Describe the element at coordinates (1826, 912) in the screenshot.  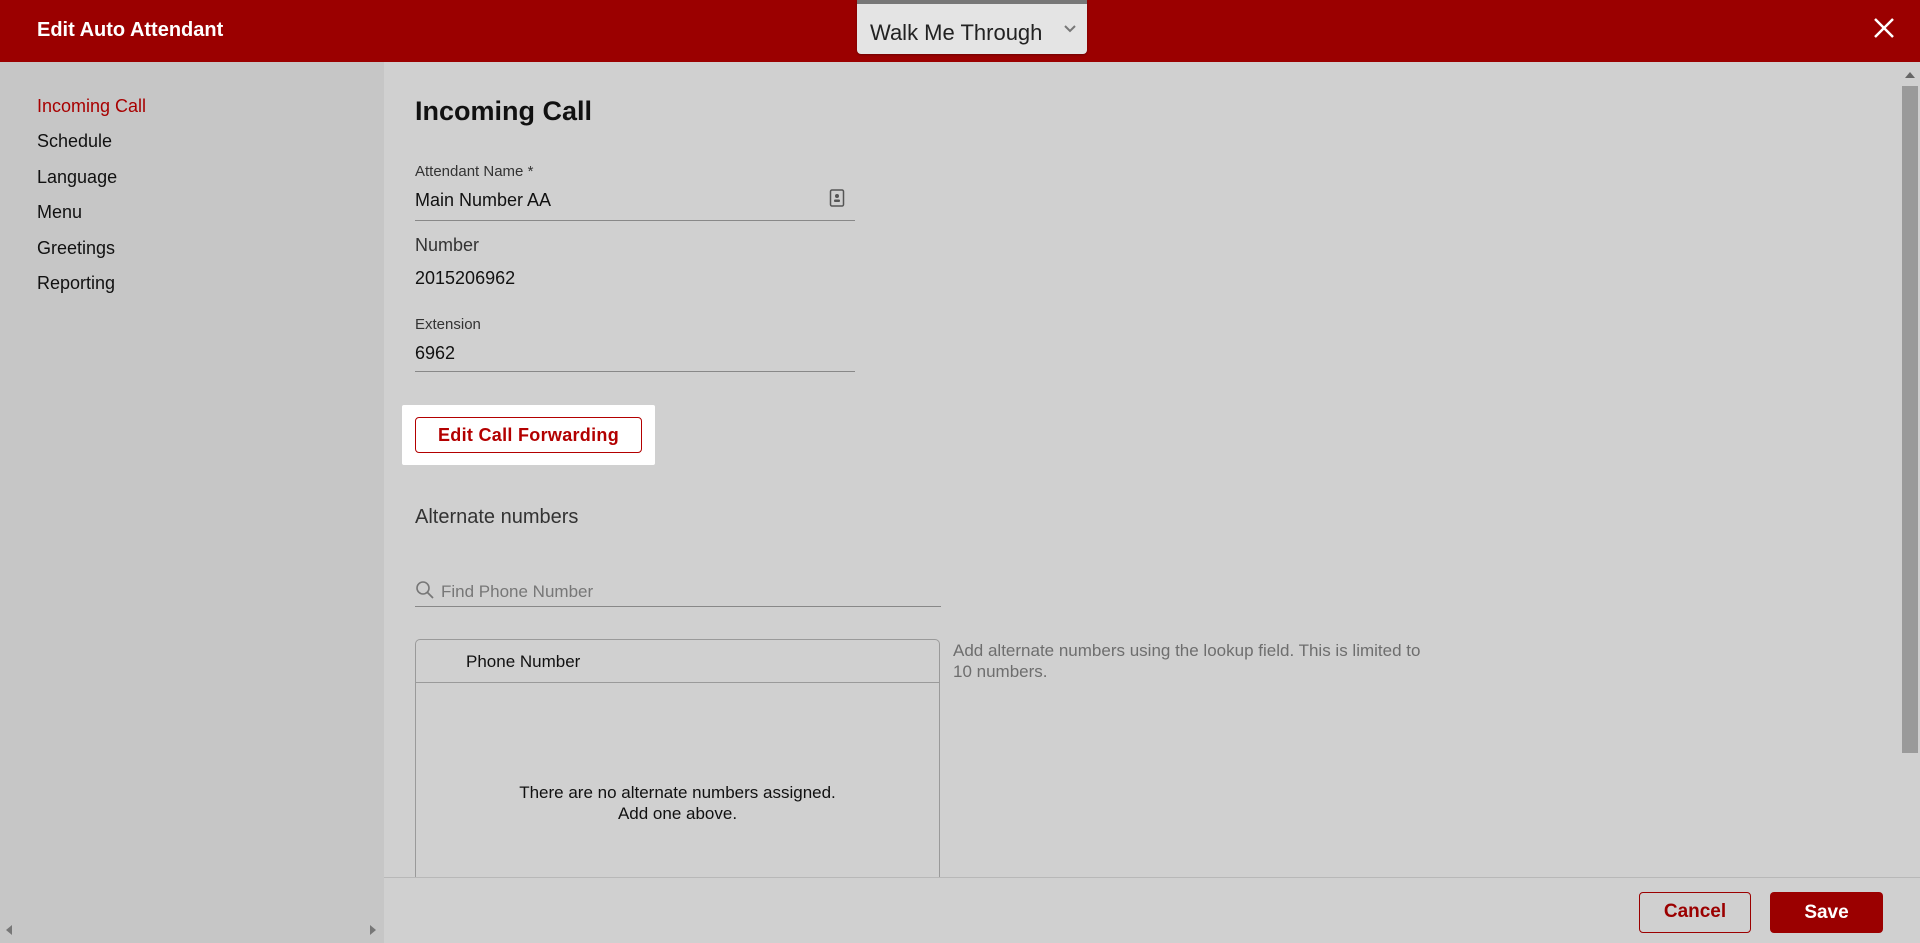
I see `save-button: Save` at that location.